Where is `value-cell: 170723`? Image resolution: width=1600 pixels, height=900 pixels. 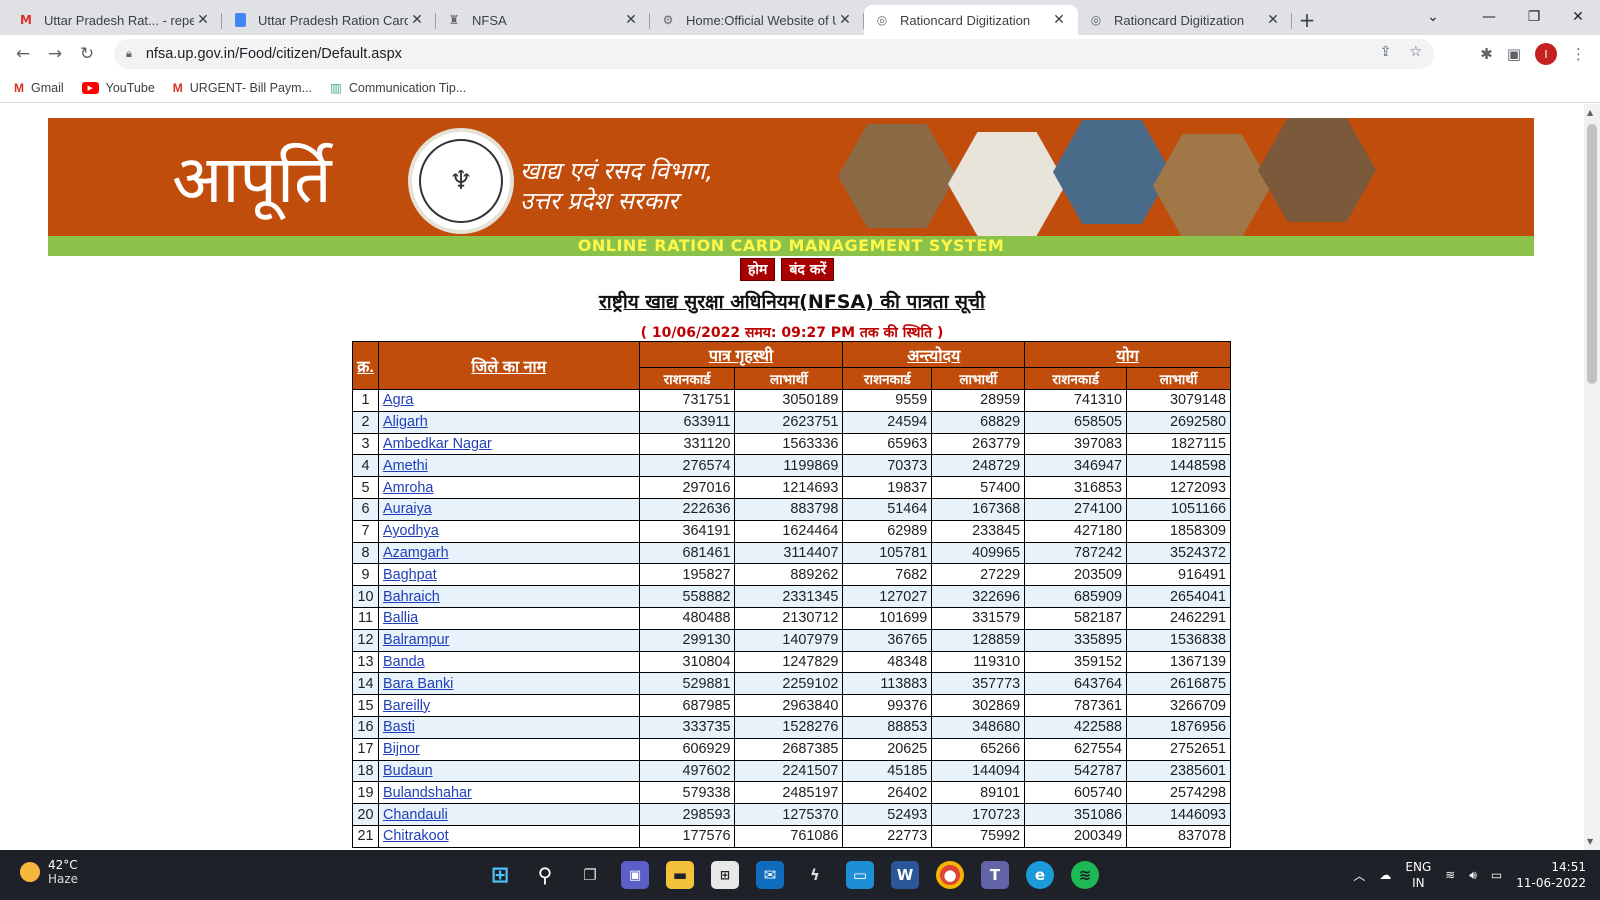 value-cell: 170723 is located at coordinates (978, 814).